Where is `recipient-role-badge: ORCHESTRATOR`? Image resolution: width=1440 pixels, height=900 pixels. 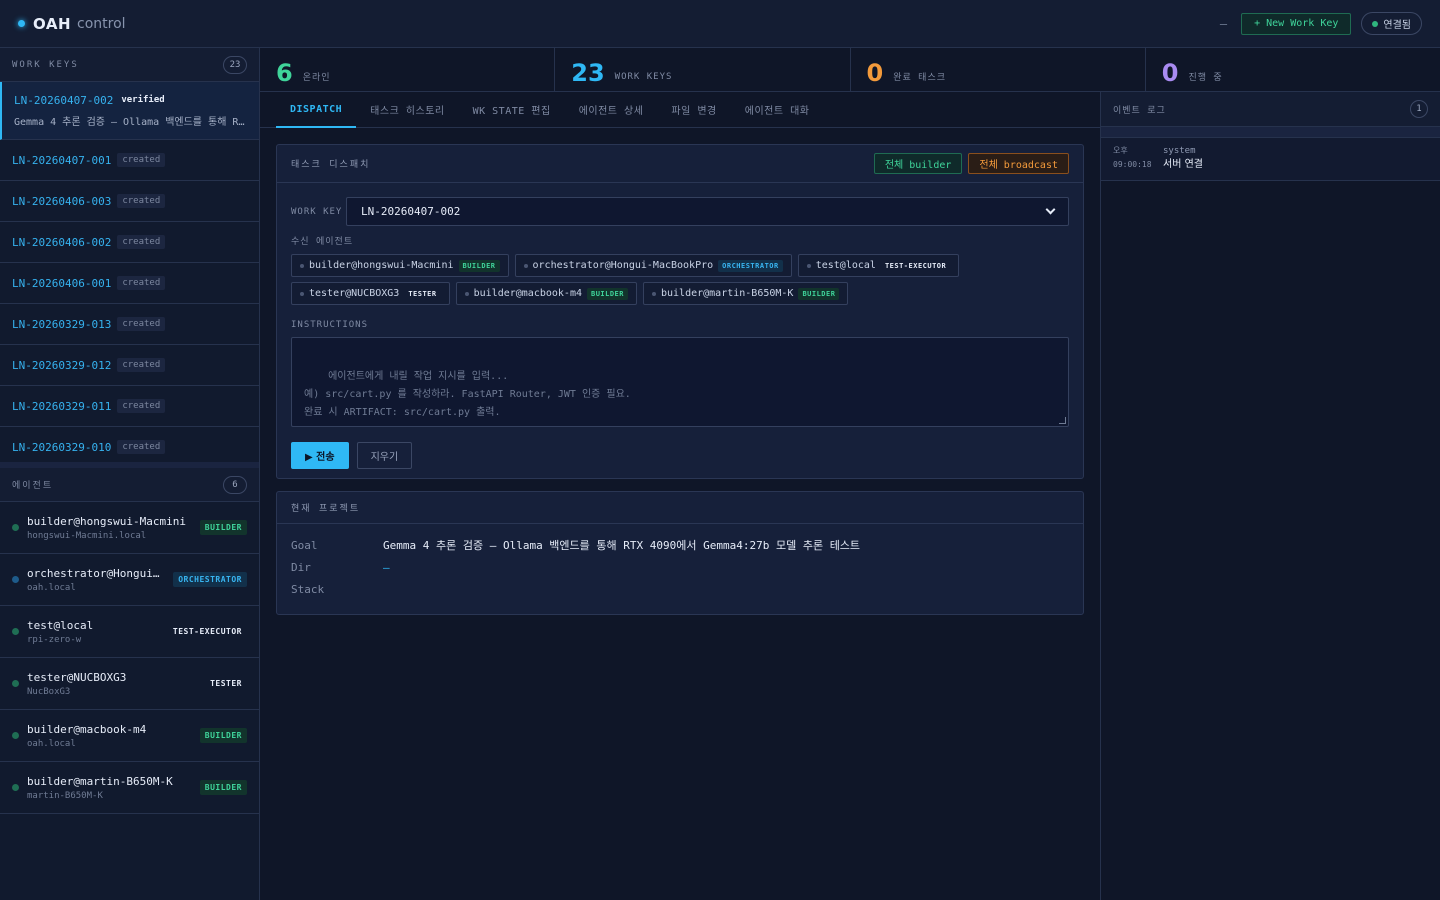 recipient-role-badge: ORCHESTRATOR is located at coordinates (750, 265).